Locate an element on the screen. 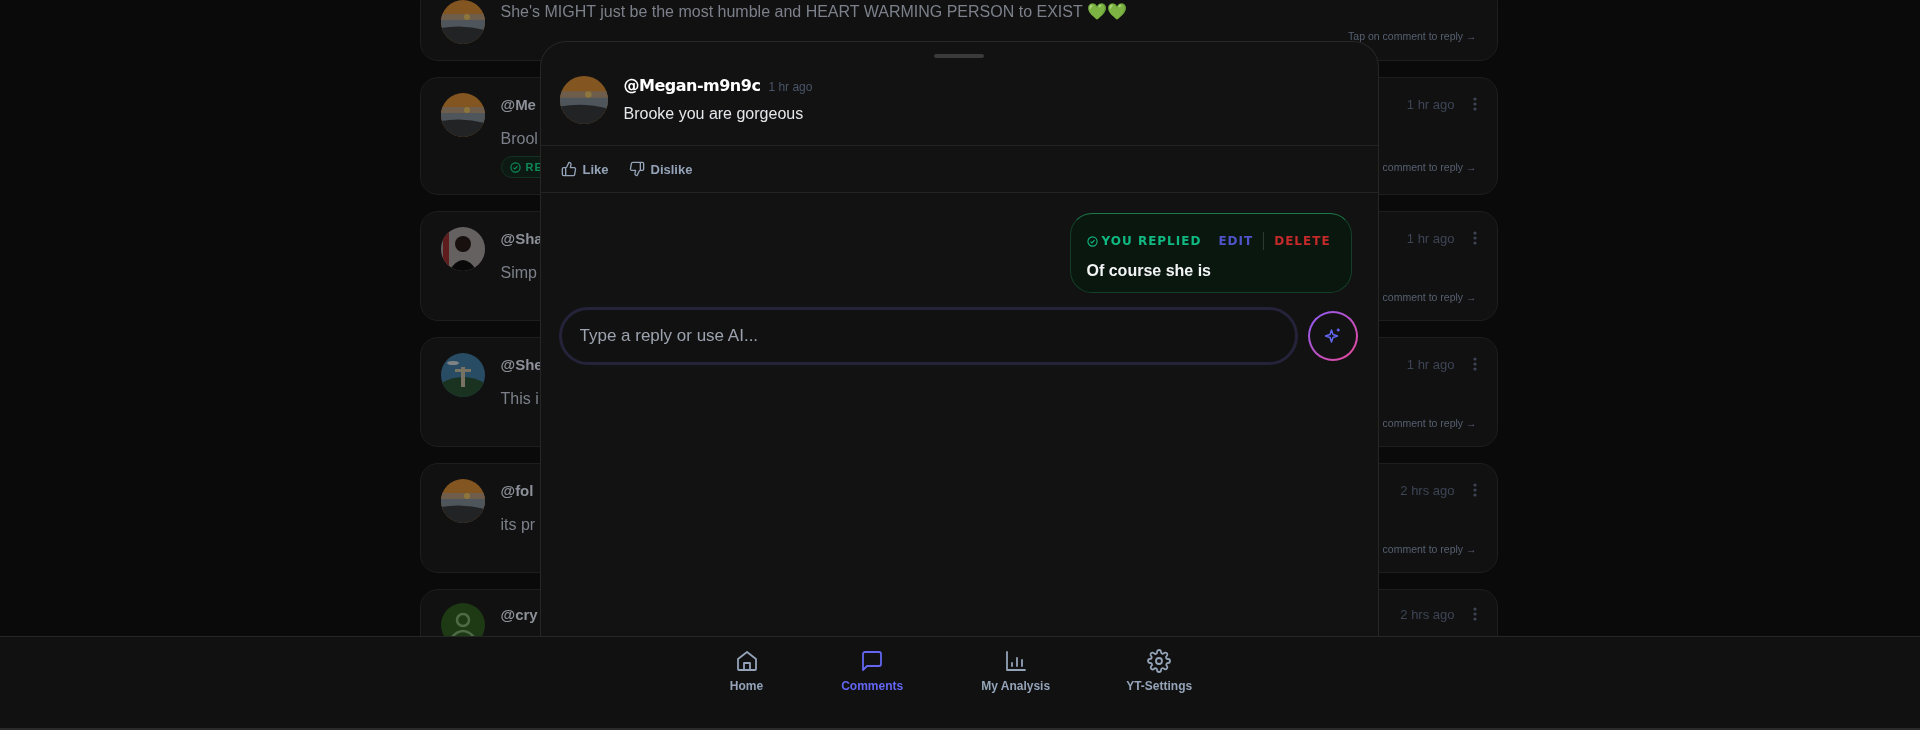 The width and height of the screenshot is (1920, 730). reply-hint: Tap on comment to reply → is located at coordinates (1412, 36).